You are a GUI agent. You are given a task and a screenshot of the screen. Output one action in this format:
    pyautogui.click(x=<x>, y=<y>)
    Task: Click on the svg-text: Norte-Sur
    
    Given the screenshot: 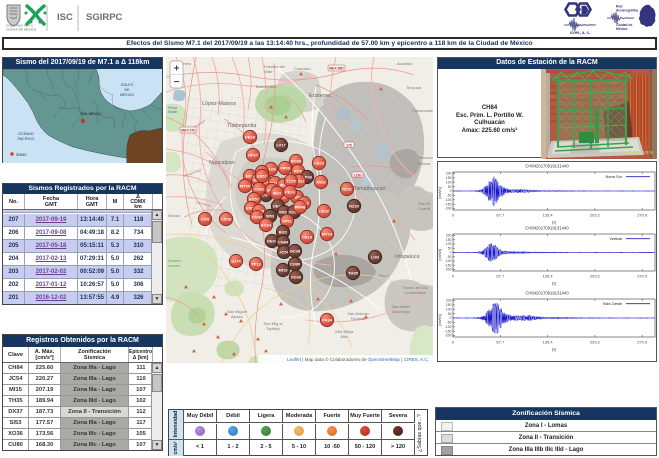 What is the action you would take?
    pyautogui.click(x=614, y=177)
    